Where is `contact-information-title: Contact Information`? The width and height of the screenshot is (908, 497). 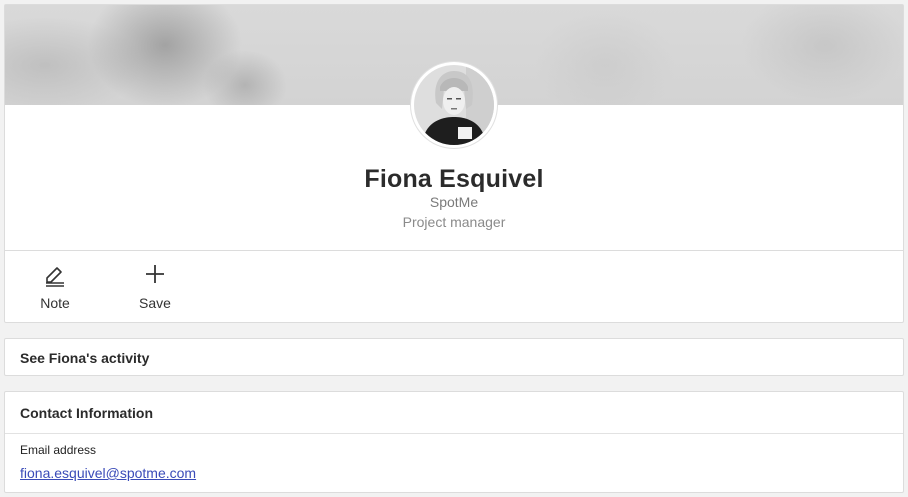 contact-information-title: Contact Information is located at coordinates (86, 413).